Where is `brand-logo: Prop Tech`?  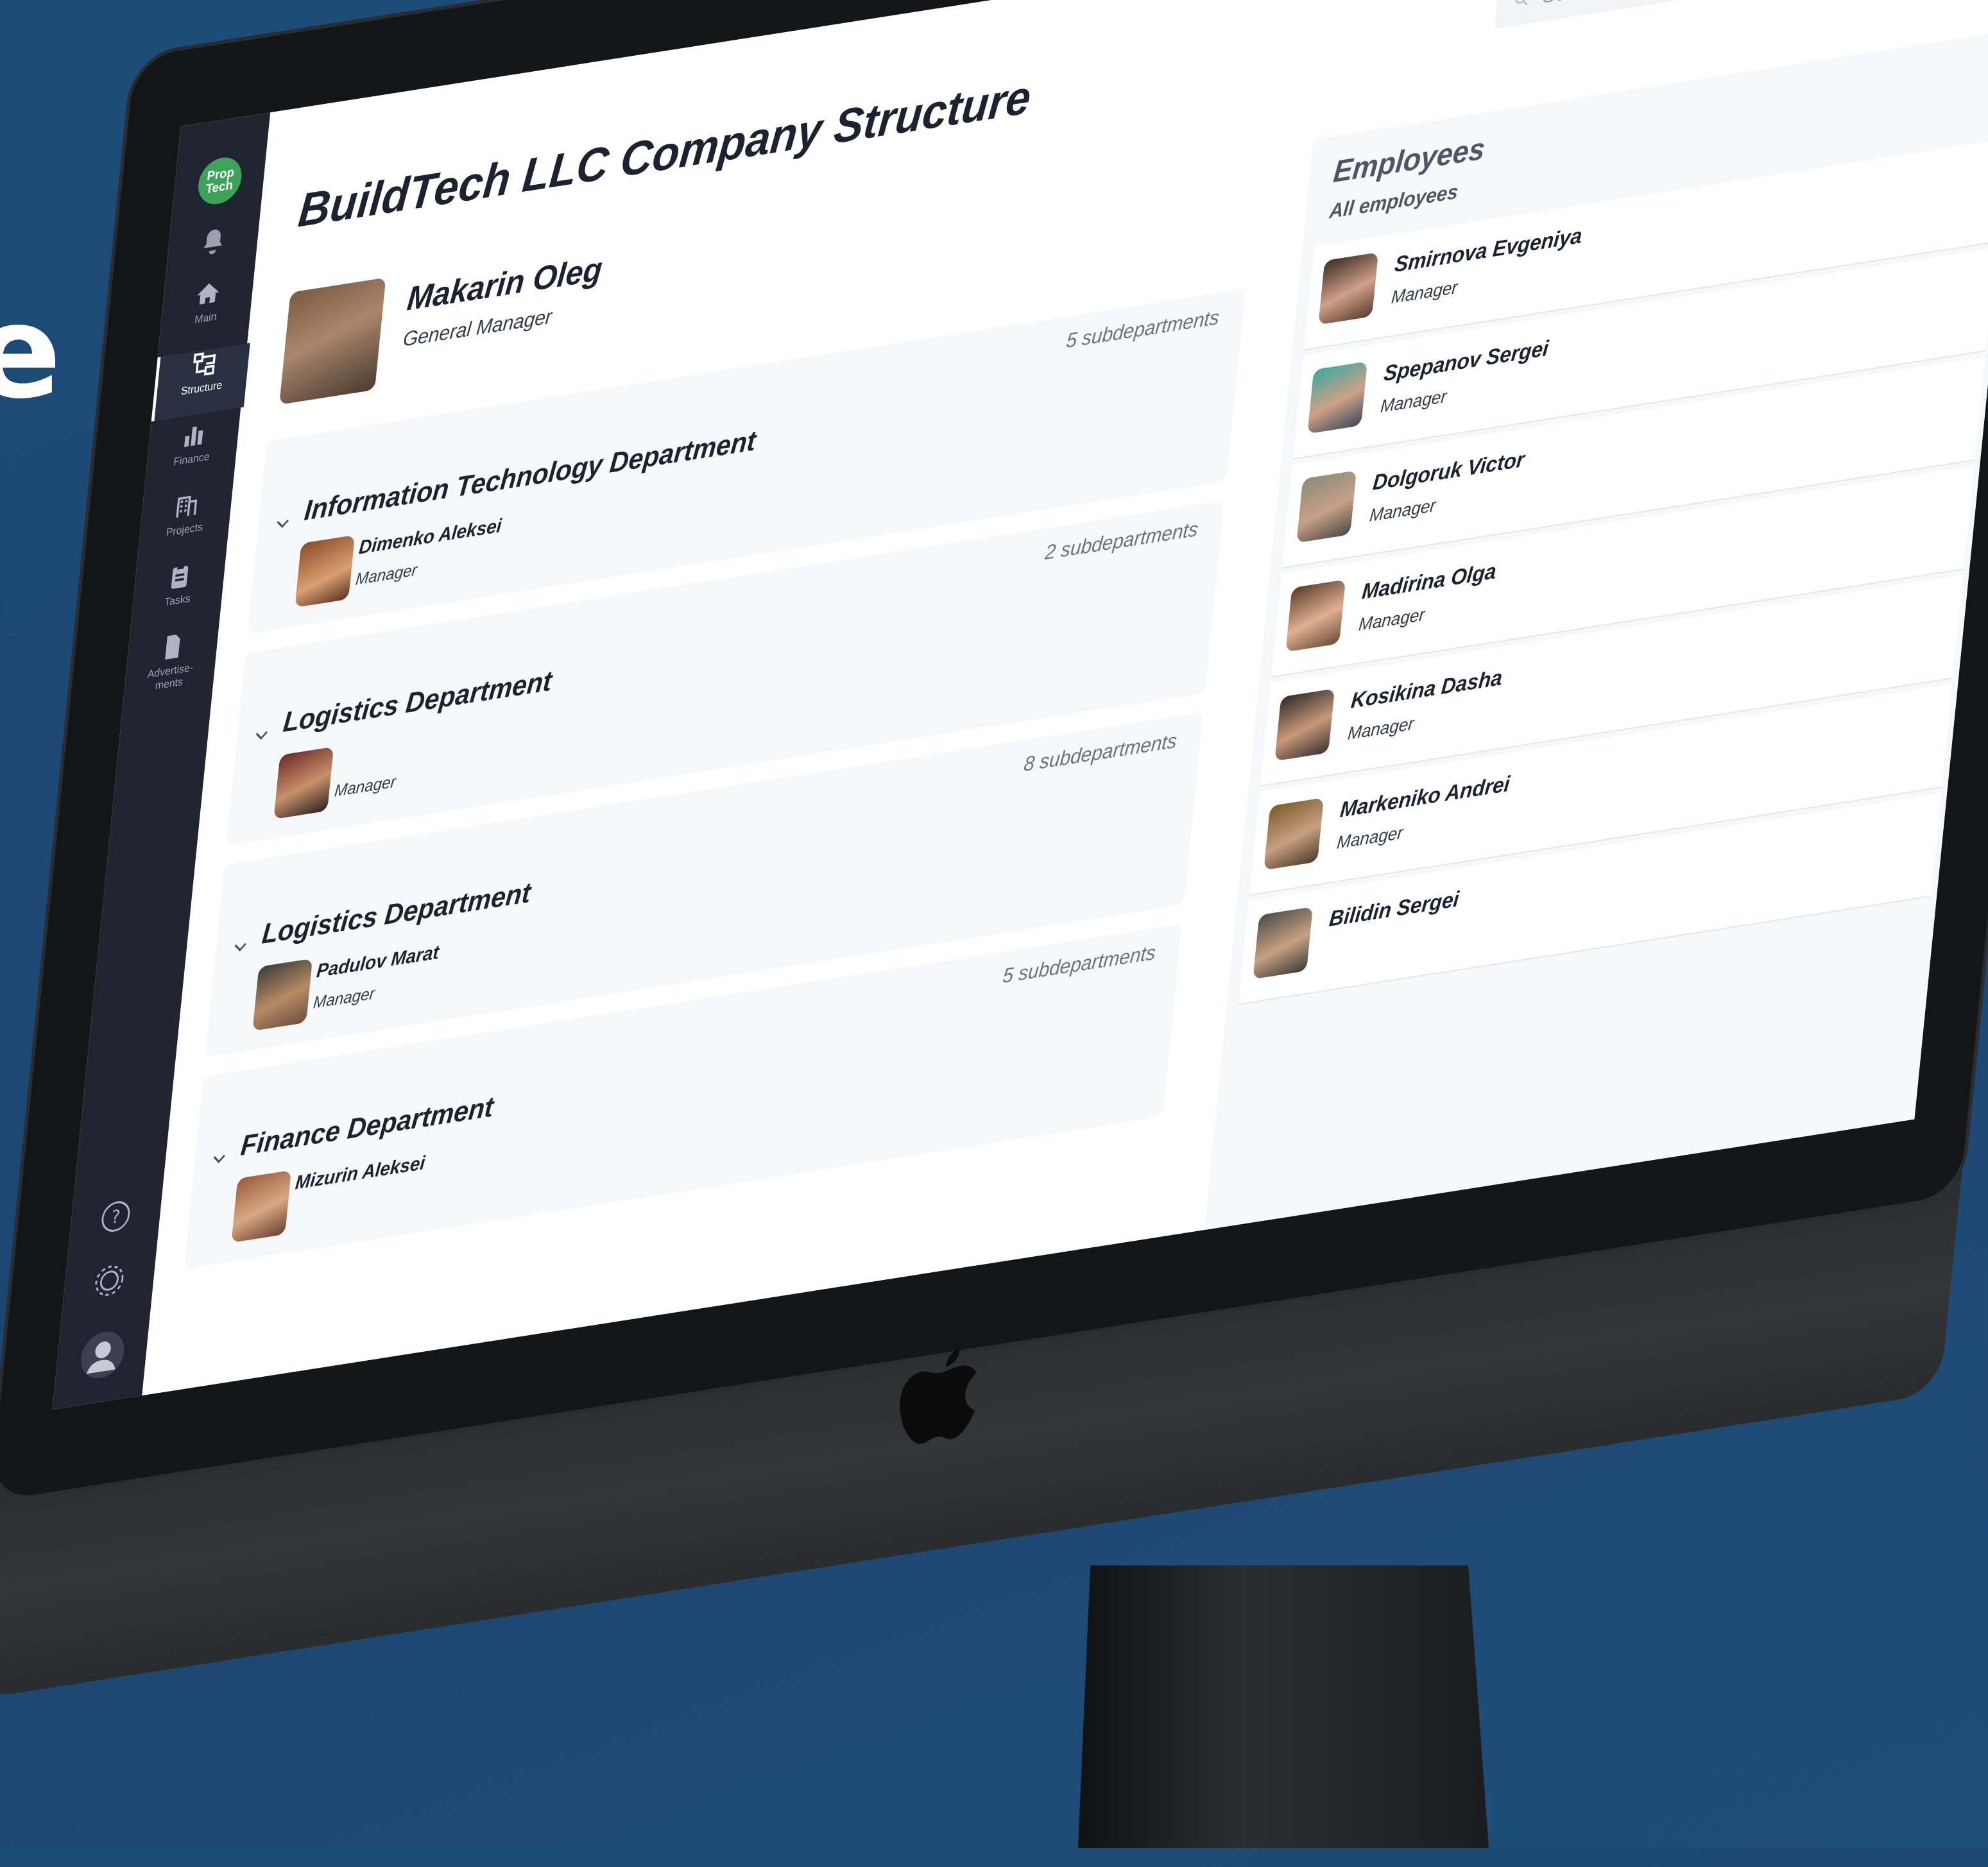
brand-logo: Prop Tech is located at coordinates (220, 181).